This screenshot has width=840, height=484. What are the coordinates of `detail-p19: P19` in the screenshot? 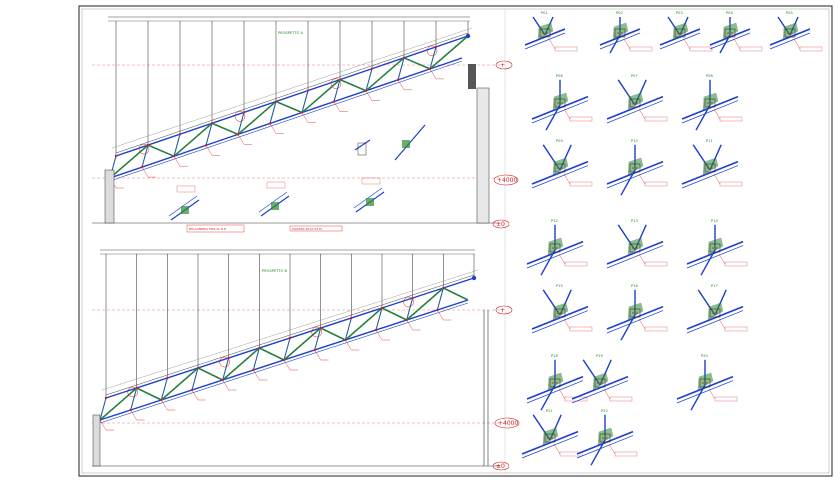 It's located at (602, 379).